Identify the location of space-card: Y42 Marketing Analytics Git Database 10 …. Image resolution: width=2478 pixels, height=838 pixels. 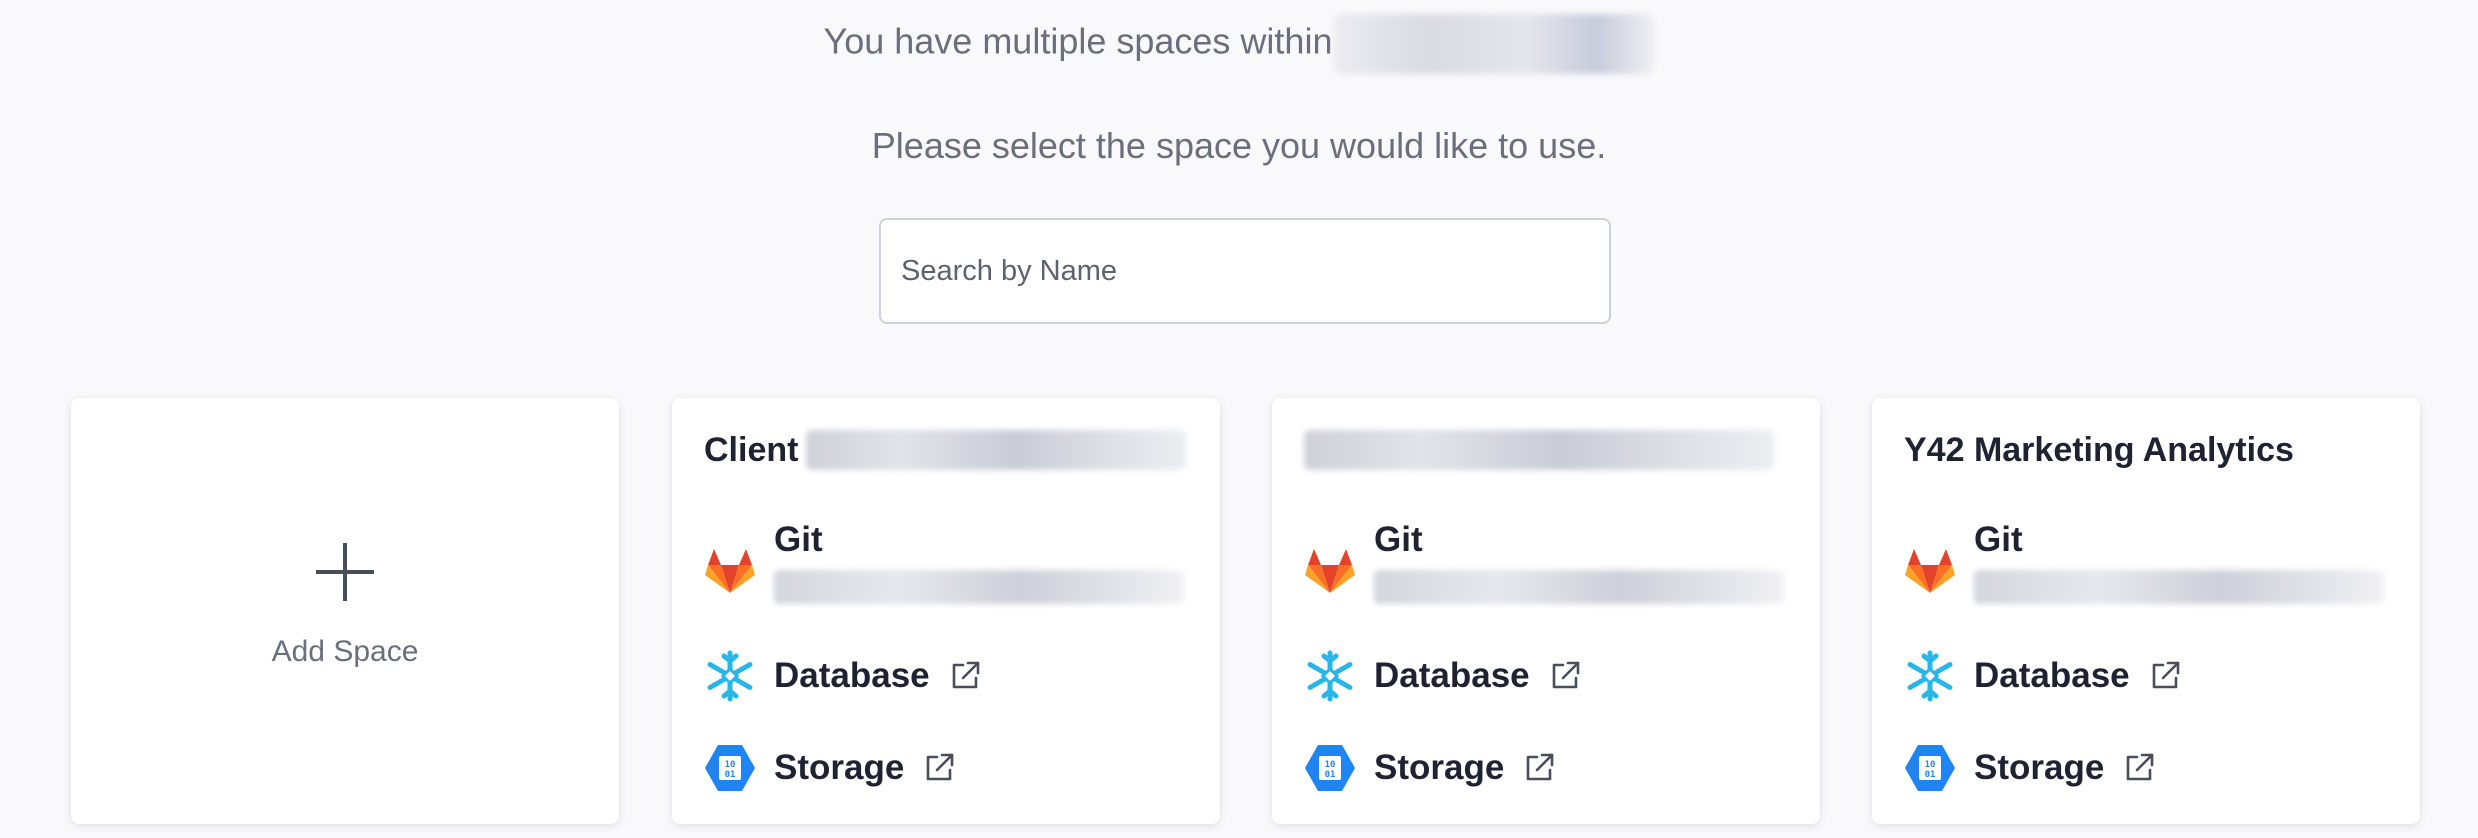
(2146, 611).